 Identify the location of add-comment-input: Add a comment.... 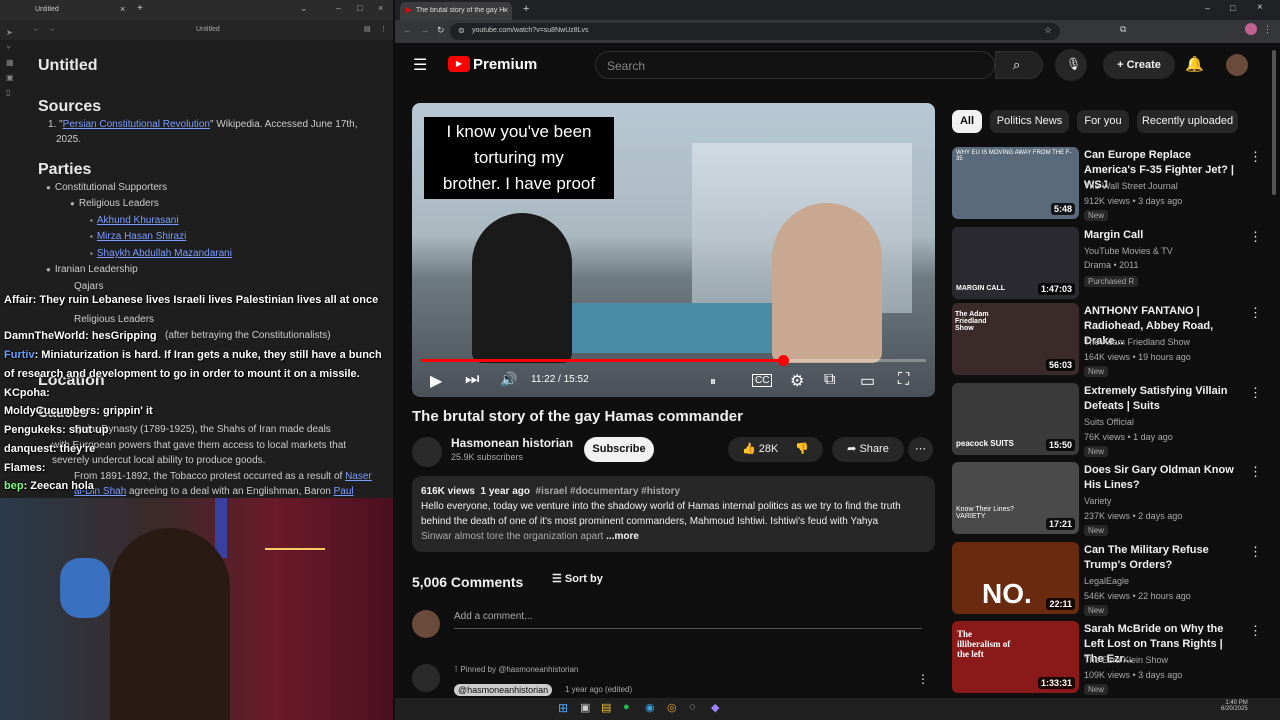
(493, 616).